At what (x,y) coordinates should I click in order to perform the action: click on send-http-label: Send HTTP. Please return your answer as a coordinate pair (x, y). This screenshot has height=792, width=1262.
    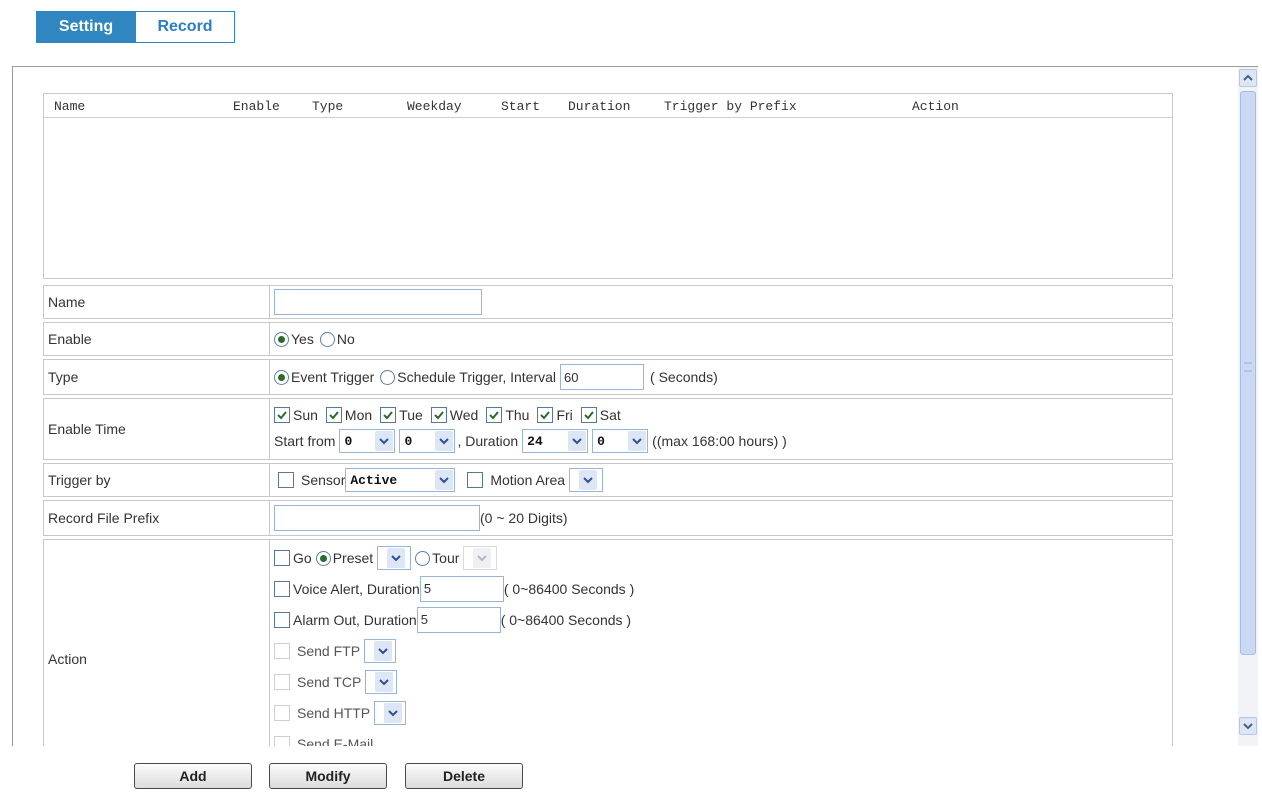
    Looking at the image, I should click on (334, 712).